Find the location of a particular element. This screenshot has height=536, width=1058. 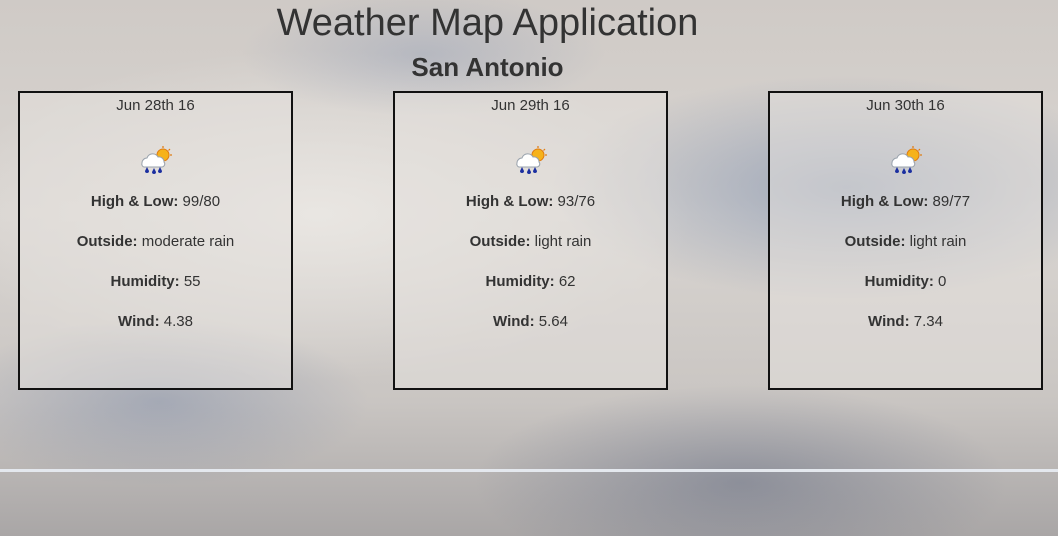

wind-row: Wind: 4.38 is located at coordinates (155, 322).